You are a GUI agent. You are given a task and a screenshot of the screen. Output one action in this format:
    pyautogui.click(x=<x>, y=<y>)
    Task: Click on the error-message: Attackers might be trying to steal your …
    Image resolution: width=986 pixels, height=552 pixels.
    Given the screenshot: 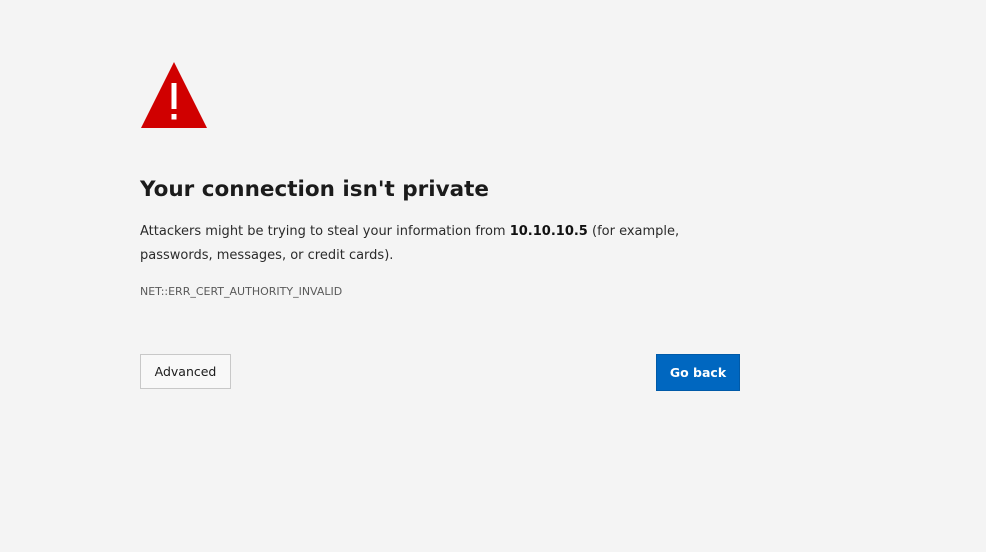 What is the action you would take?
    pyautogui.click(x=440, y=244)
    